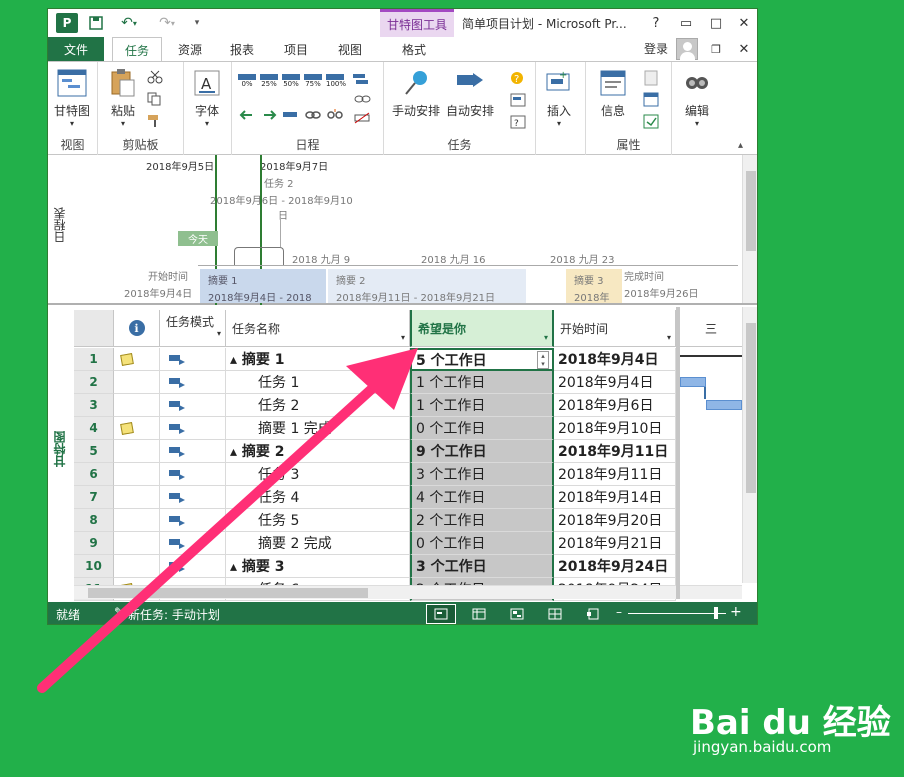 Image resolution: width=904 pixels, height=777 pixels. Describe the element at coordinates (129, 23) in the screenshot. I see `undo-icon: ↶ ▾` at that location.